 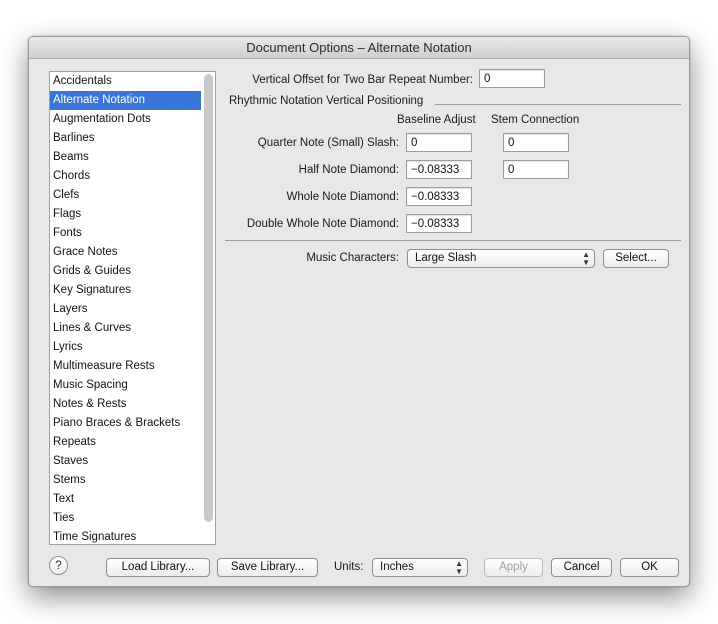 What do you see at coordinates (208, 298) in the screenshot?
I see `sidebar-scrollbar` at bounding box center [208, 298].